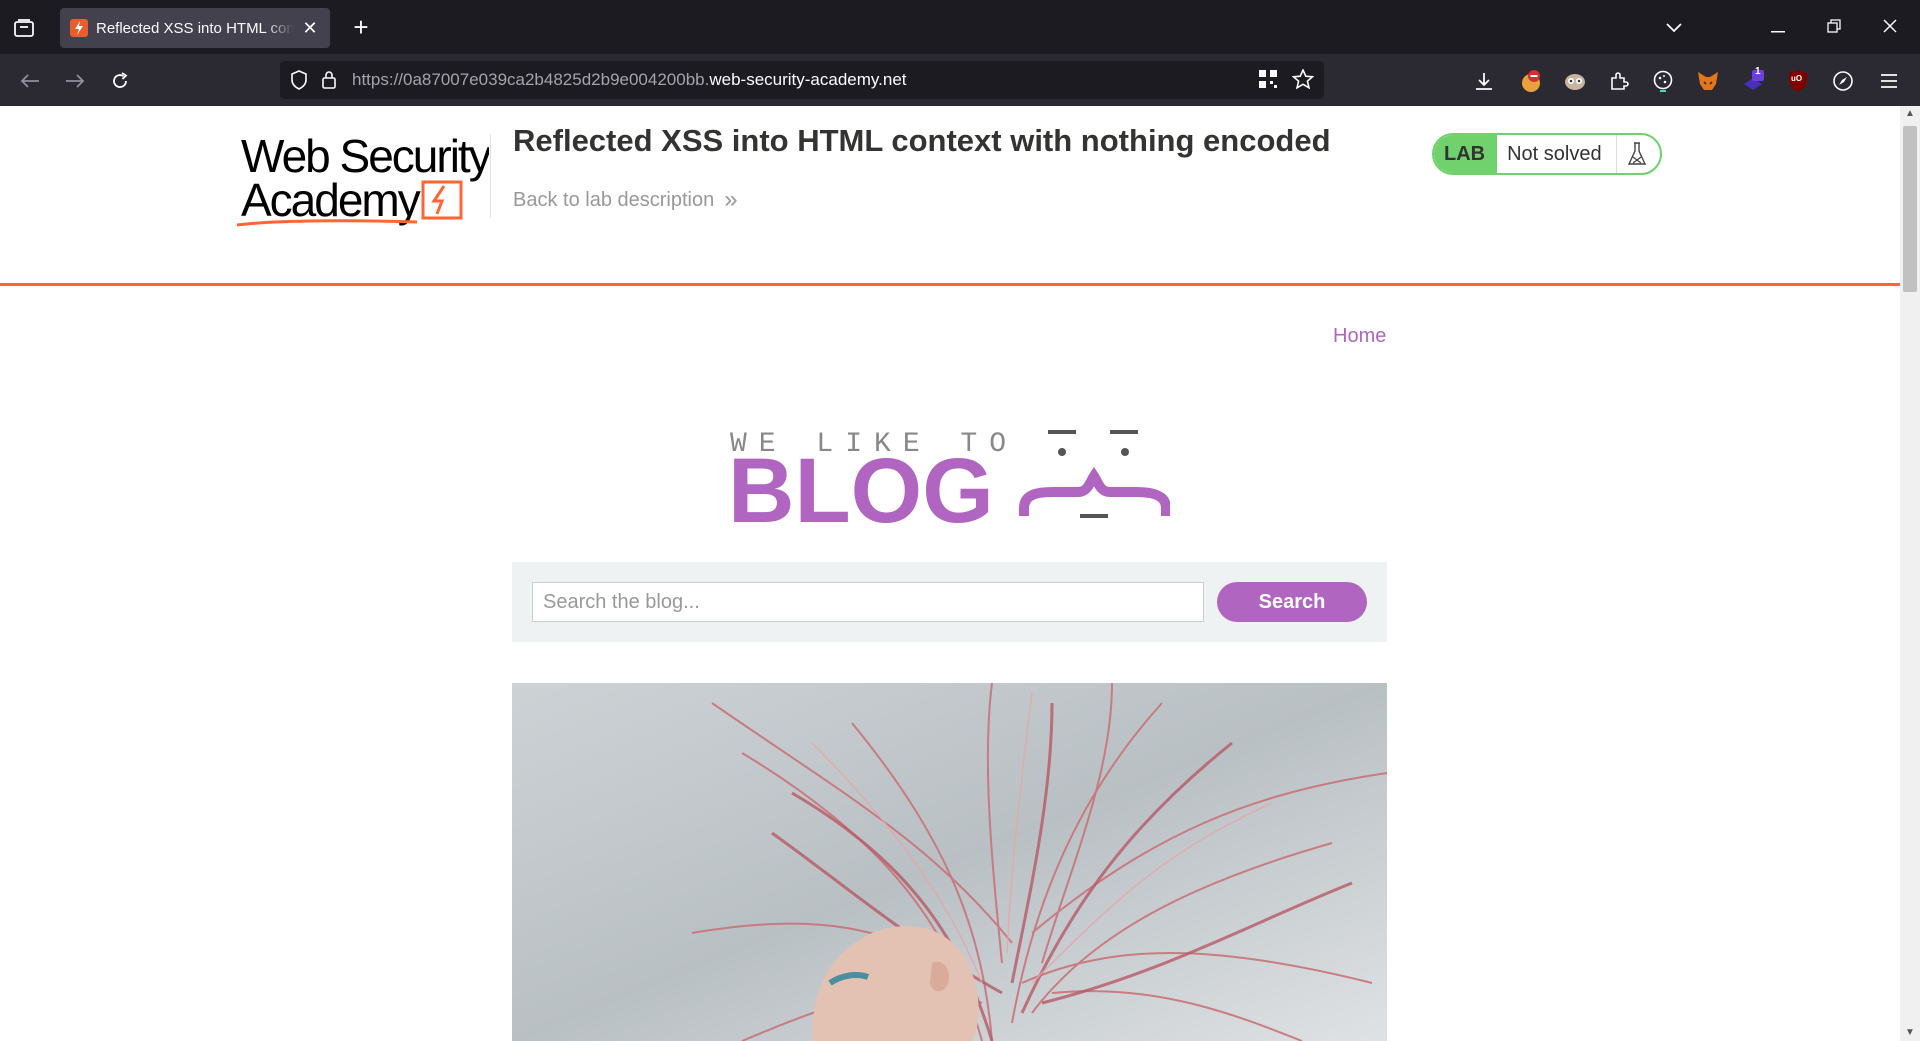  What do you see at coordinates (310, 28) in the screenshot?
I see `tab-close-icon: ✕` at bounding box center [310, 28].